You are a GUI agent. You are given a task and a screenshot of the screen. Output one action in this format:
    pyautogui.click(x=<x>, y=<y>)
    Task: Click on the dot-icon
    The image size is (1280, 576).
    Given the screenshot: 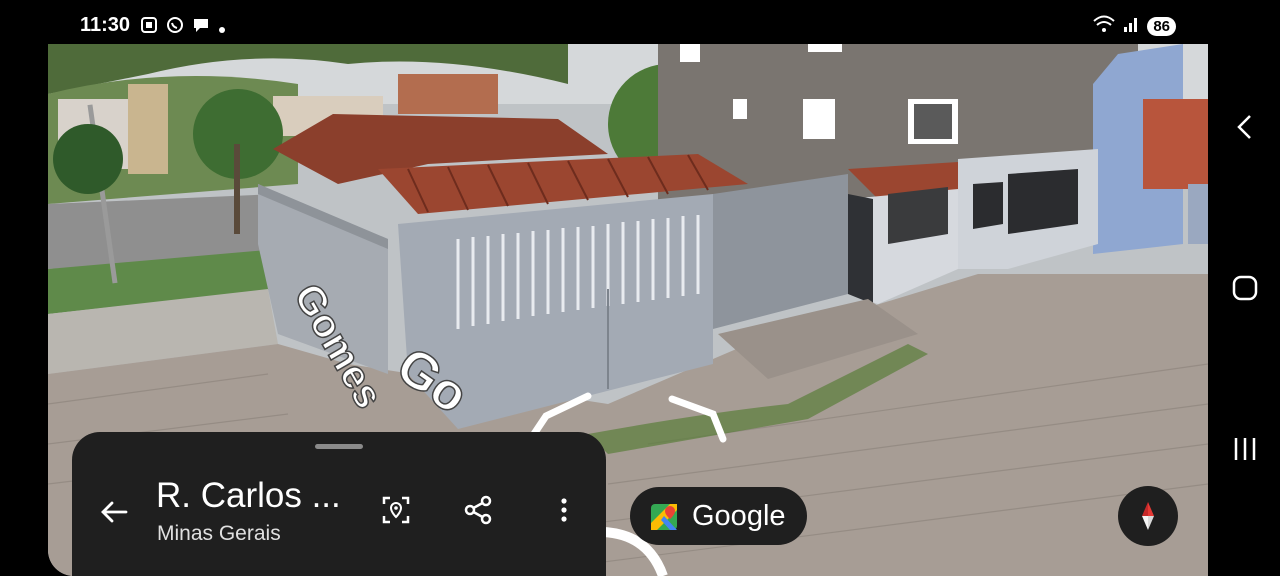 What is the action you would take?
    pyautogui.click(x=222, y=27)
    